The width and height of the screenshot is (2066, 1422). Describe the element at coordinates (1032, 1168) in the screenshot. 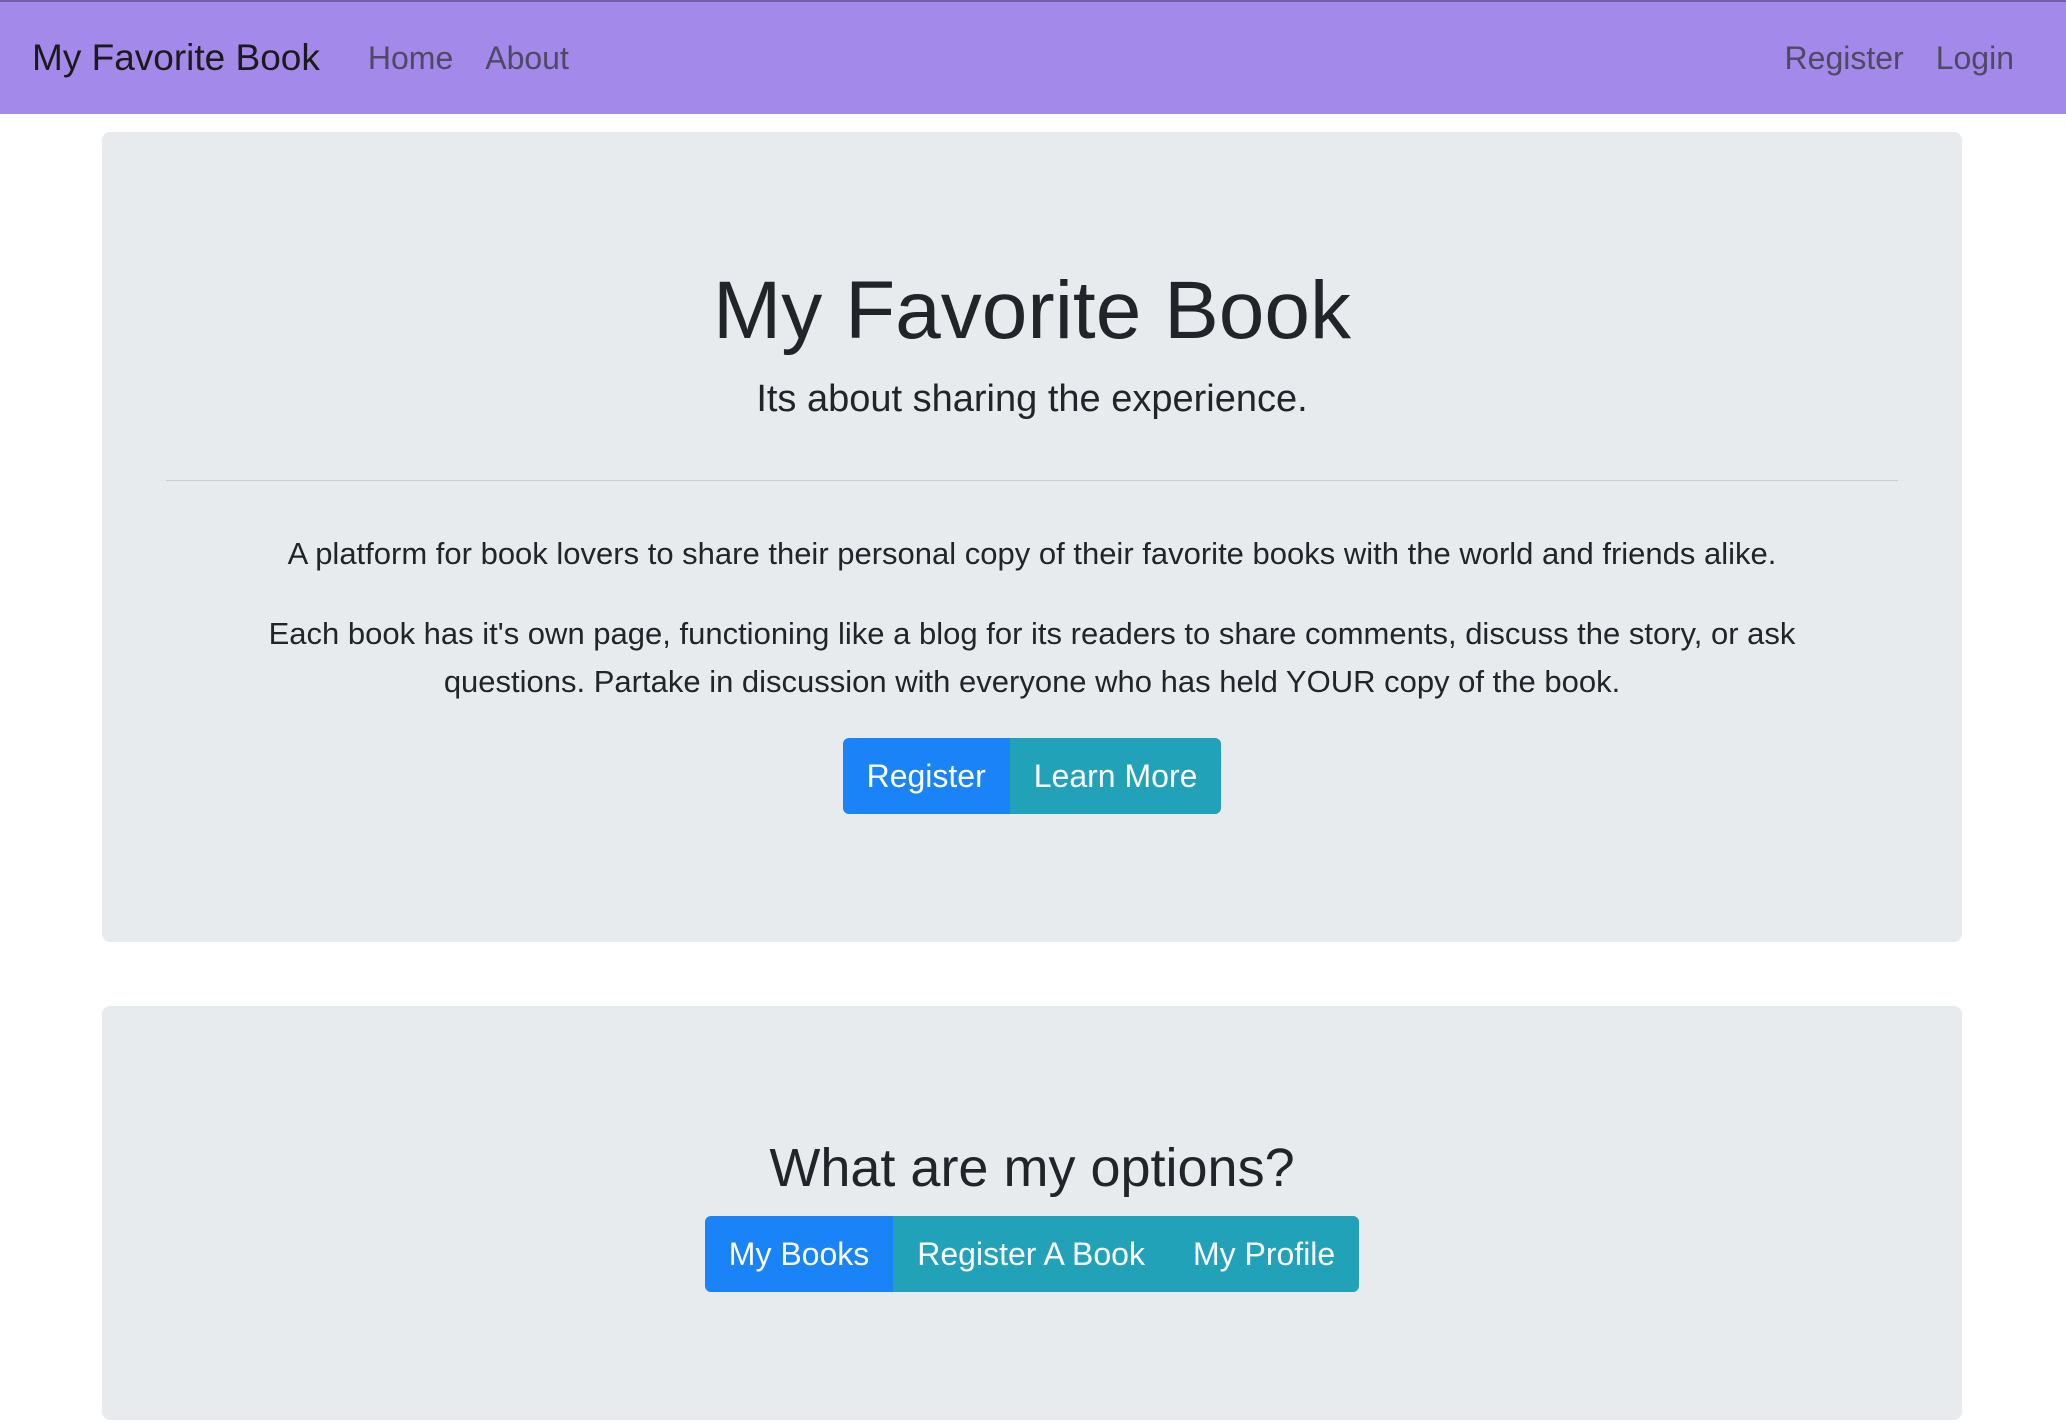

I see `options-title: What are my options?` at that location.